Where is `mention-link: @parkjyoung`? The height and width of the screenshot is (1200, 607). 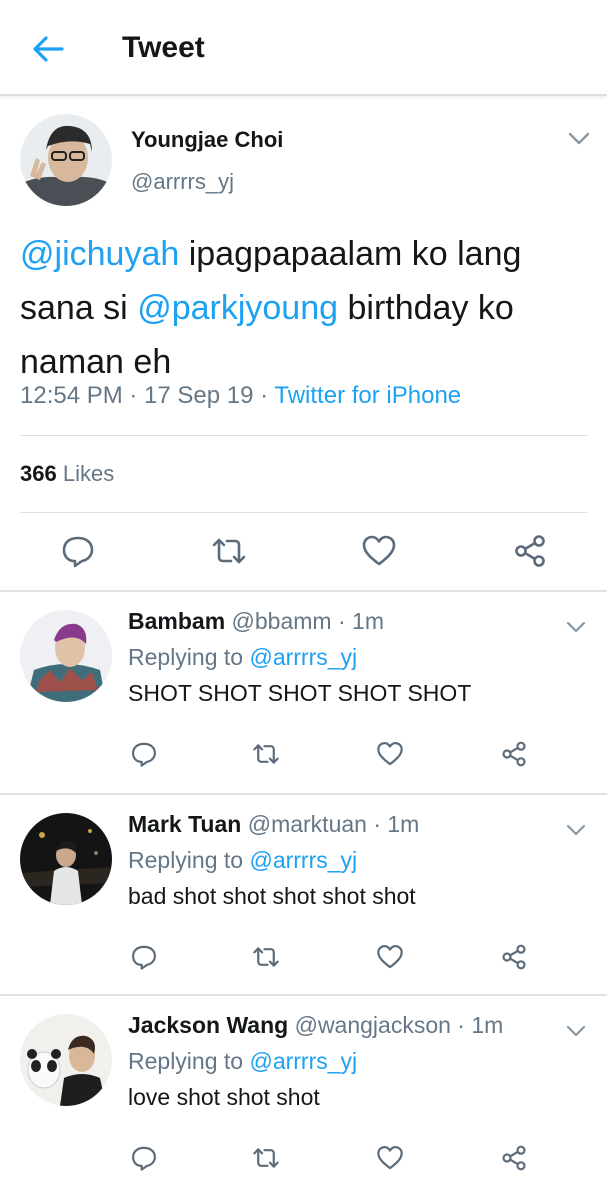 mention-link: @parkjyoung is located at coordinates (237, 308).